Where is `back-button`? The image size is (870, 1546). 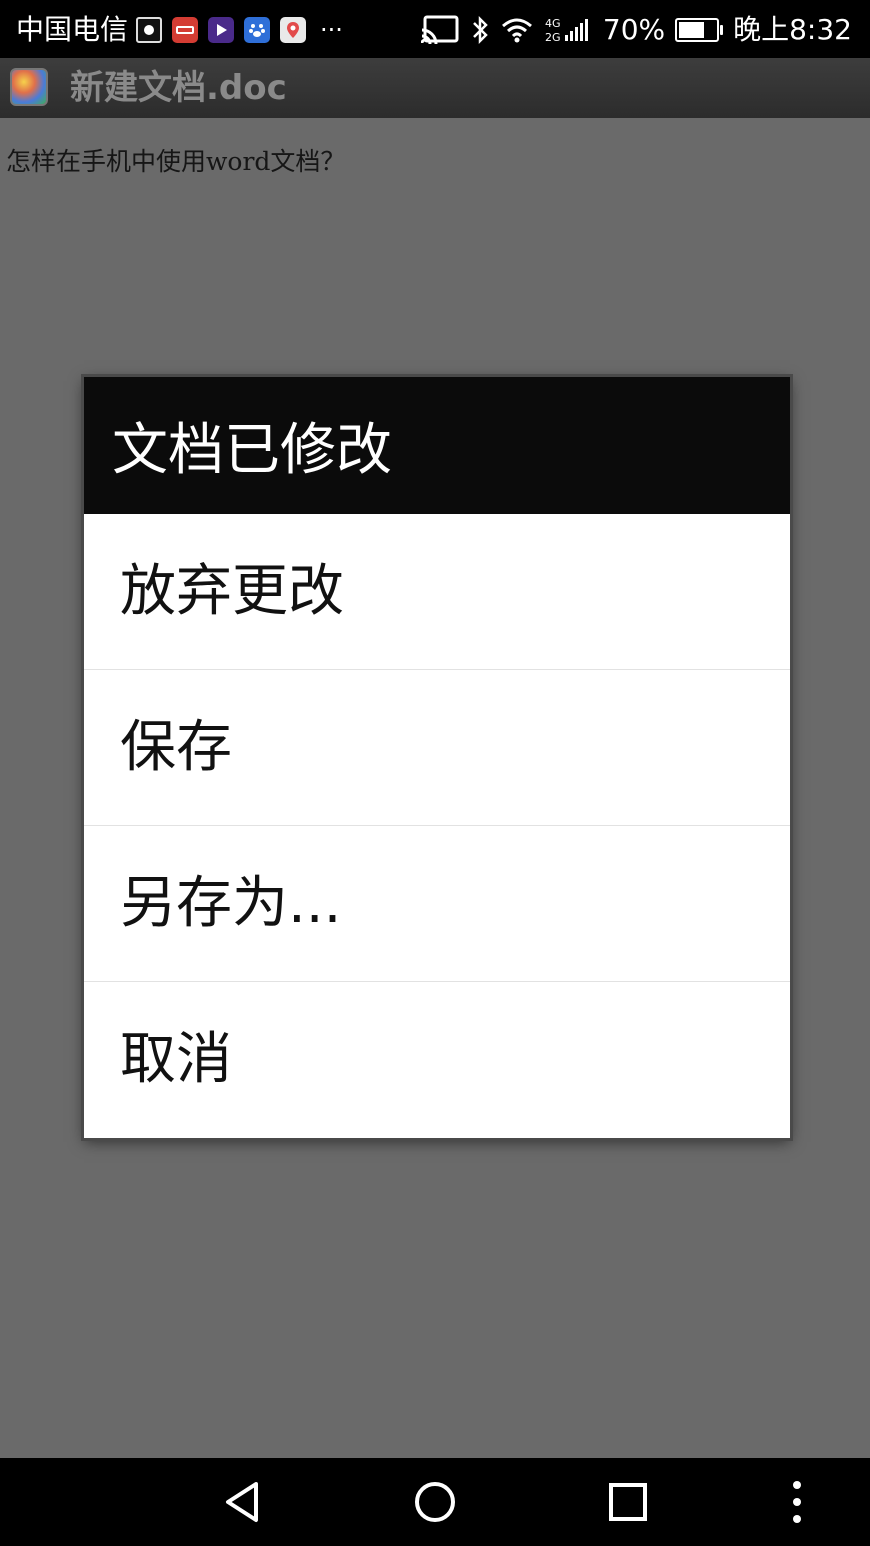
back-button is located at coordinates (242, 1502).